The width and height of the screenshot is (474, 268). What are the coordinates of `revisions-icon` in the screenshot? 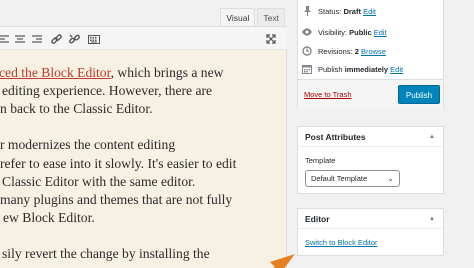 It's located at (307, 51).